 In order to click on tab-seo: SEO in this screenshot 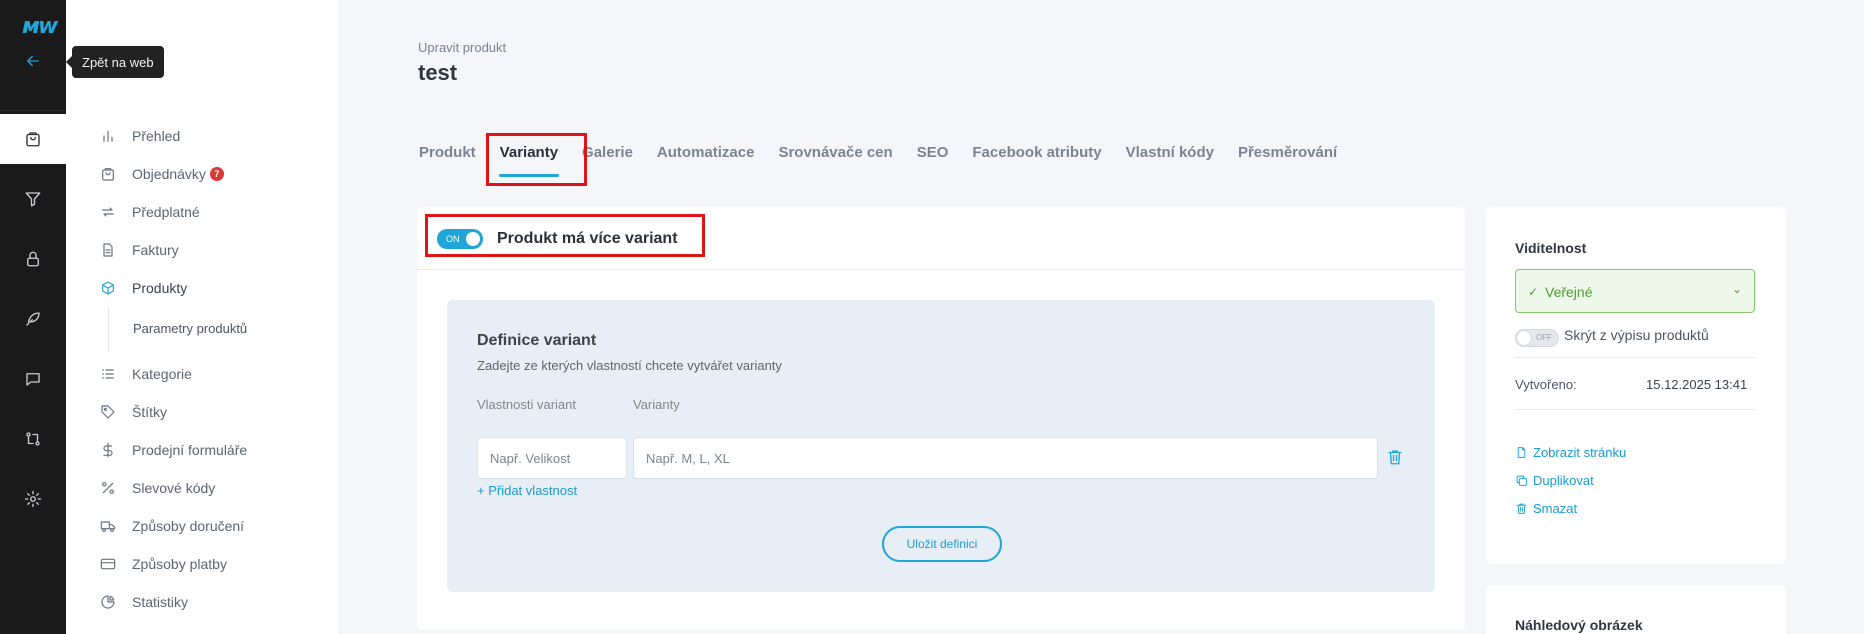, I will do `click(933, 152)`.